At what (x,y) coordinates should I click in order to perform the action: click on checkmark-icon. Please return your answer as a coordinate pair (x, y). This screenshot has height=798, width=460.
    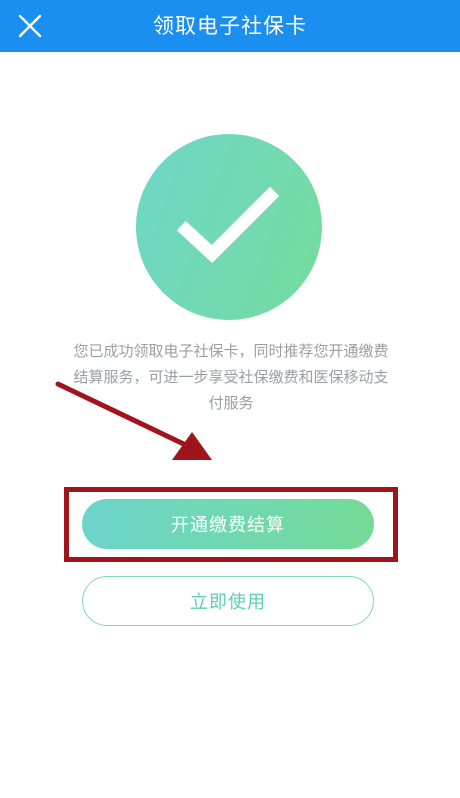
    Looking at the image, I should click on (228, 225).